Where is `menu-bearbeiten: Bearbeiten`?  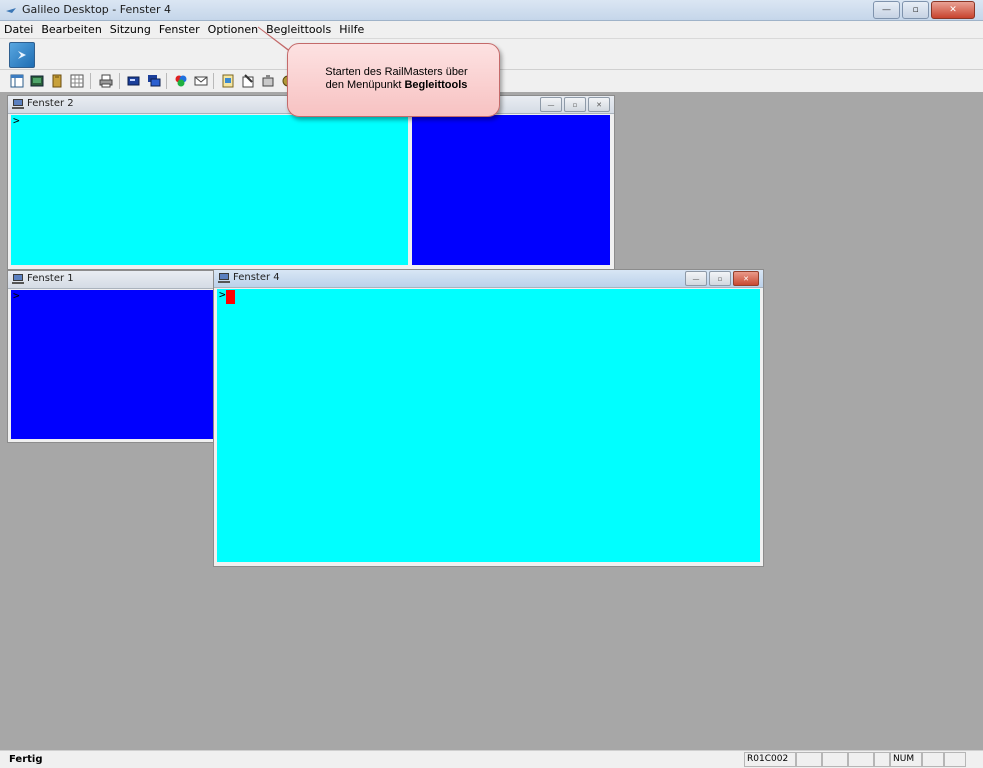
menu-bearbeiten: Bearbeiten is located at coordinates (71, 29).